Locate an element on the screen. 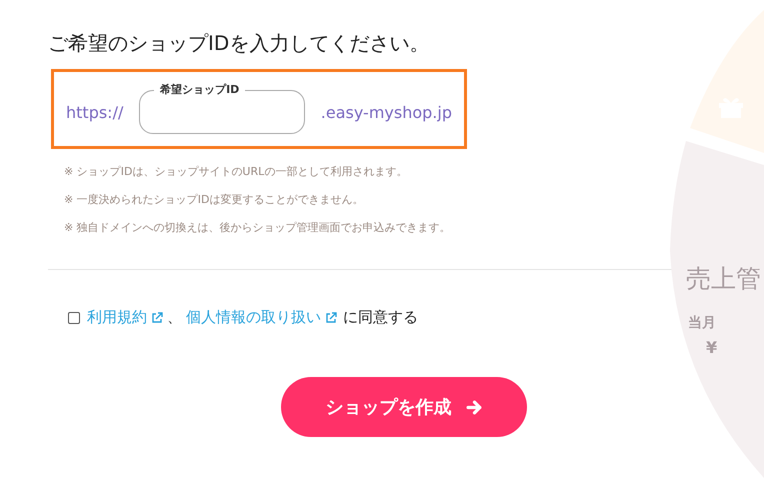  terms-link: 個人情報の取り扱い is located at coordinates (253, 317).